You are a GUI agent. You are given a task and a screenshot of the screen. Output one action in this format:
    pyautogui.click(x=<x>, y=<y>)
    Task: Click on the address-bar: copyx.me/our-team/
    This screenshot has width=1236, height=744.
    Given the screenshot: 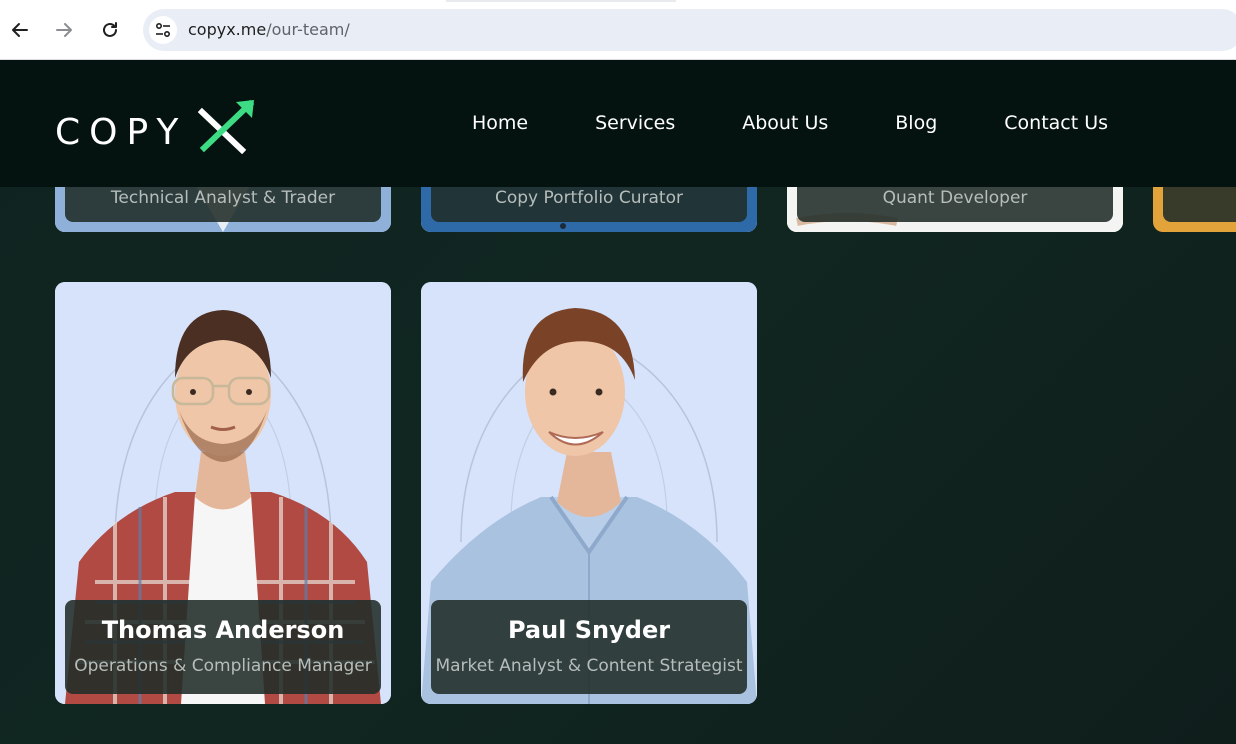 What is the action you would take?
    pyautogui.click(x=689, y=30)
    